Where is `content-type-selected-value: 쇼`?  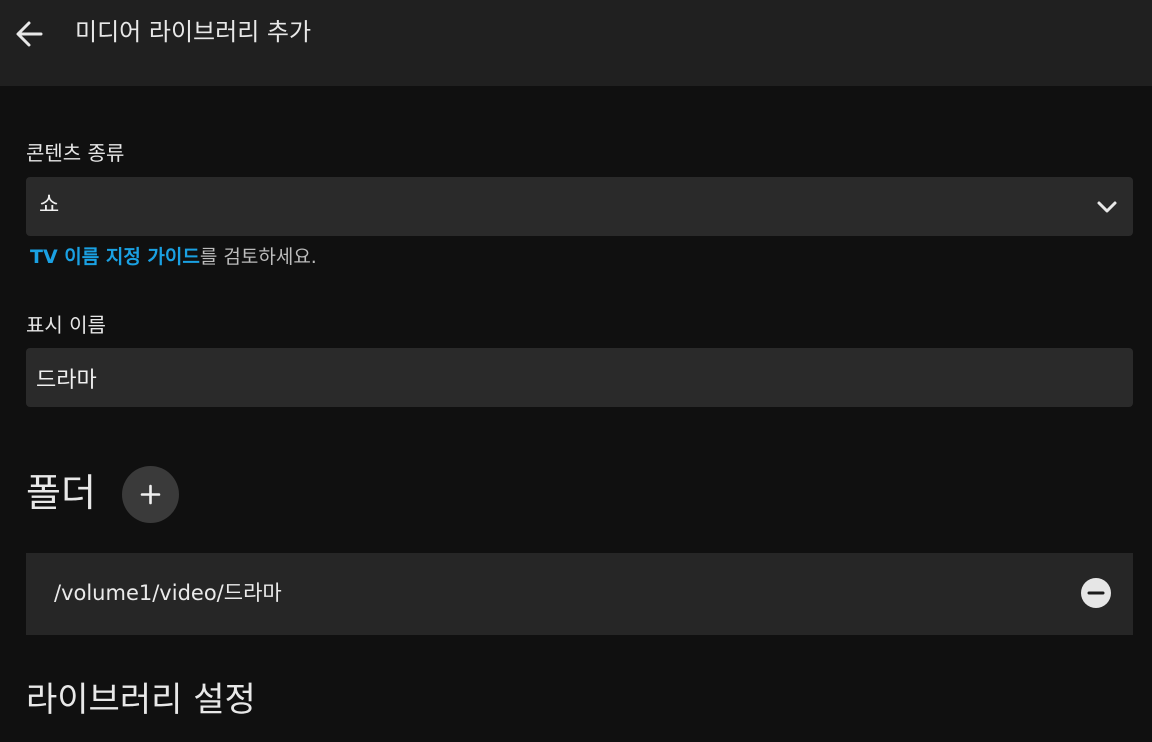 content-type-selected-value: 쇼 is located at coordinates (49, 205).